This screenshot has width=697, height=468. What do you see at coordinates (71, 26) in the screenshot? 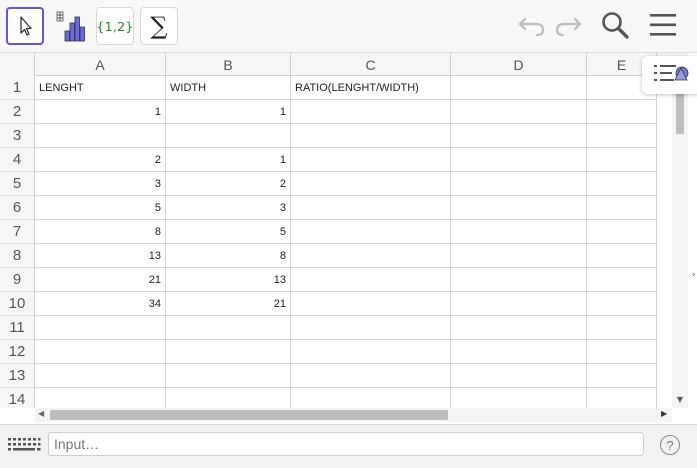
I see `one-variable-analysis-tool-button` at bounding box center [71, 26].